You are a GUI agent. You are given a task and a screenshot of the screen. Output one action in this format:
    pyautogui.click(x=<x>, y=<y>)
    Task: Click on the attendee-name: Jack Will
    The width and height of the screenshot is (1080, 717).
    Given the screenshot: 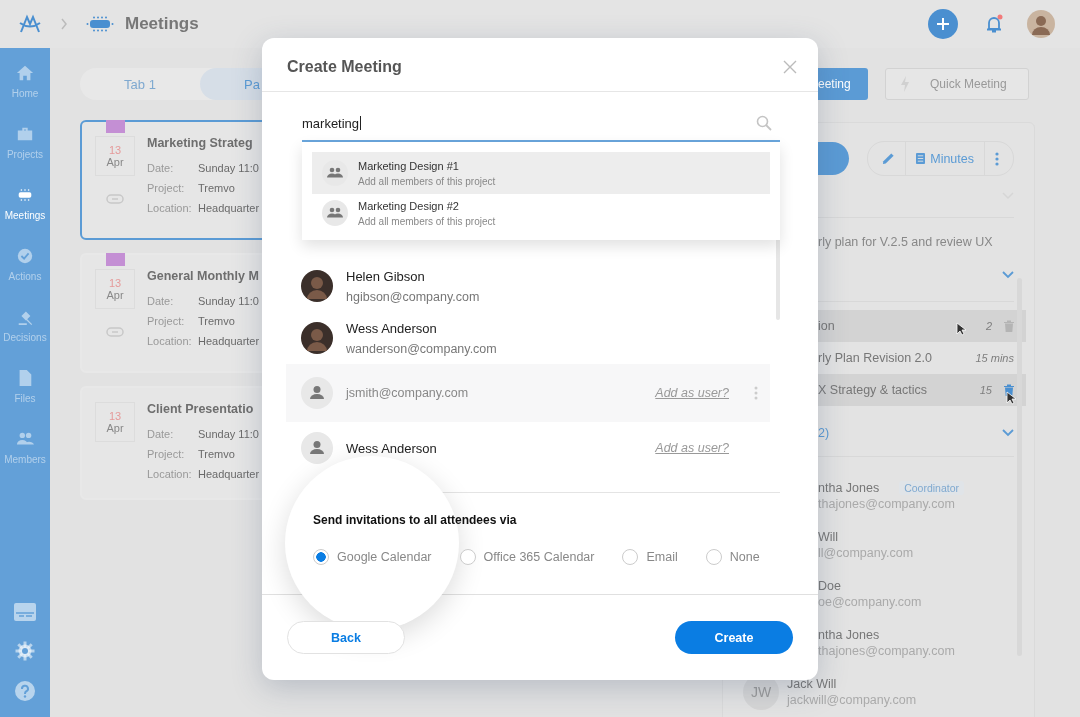 What is the action you would take?
    pyautogui.click(x=812, y=683)
    